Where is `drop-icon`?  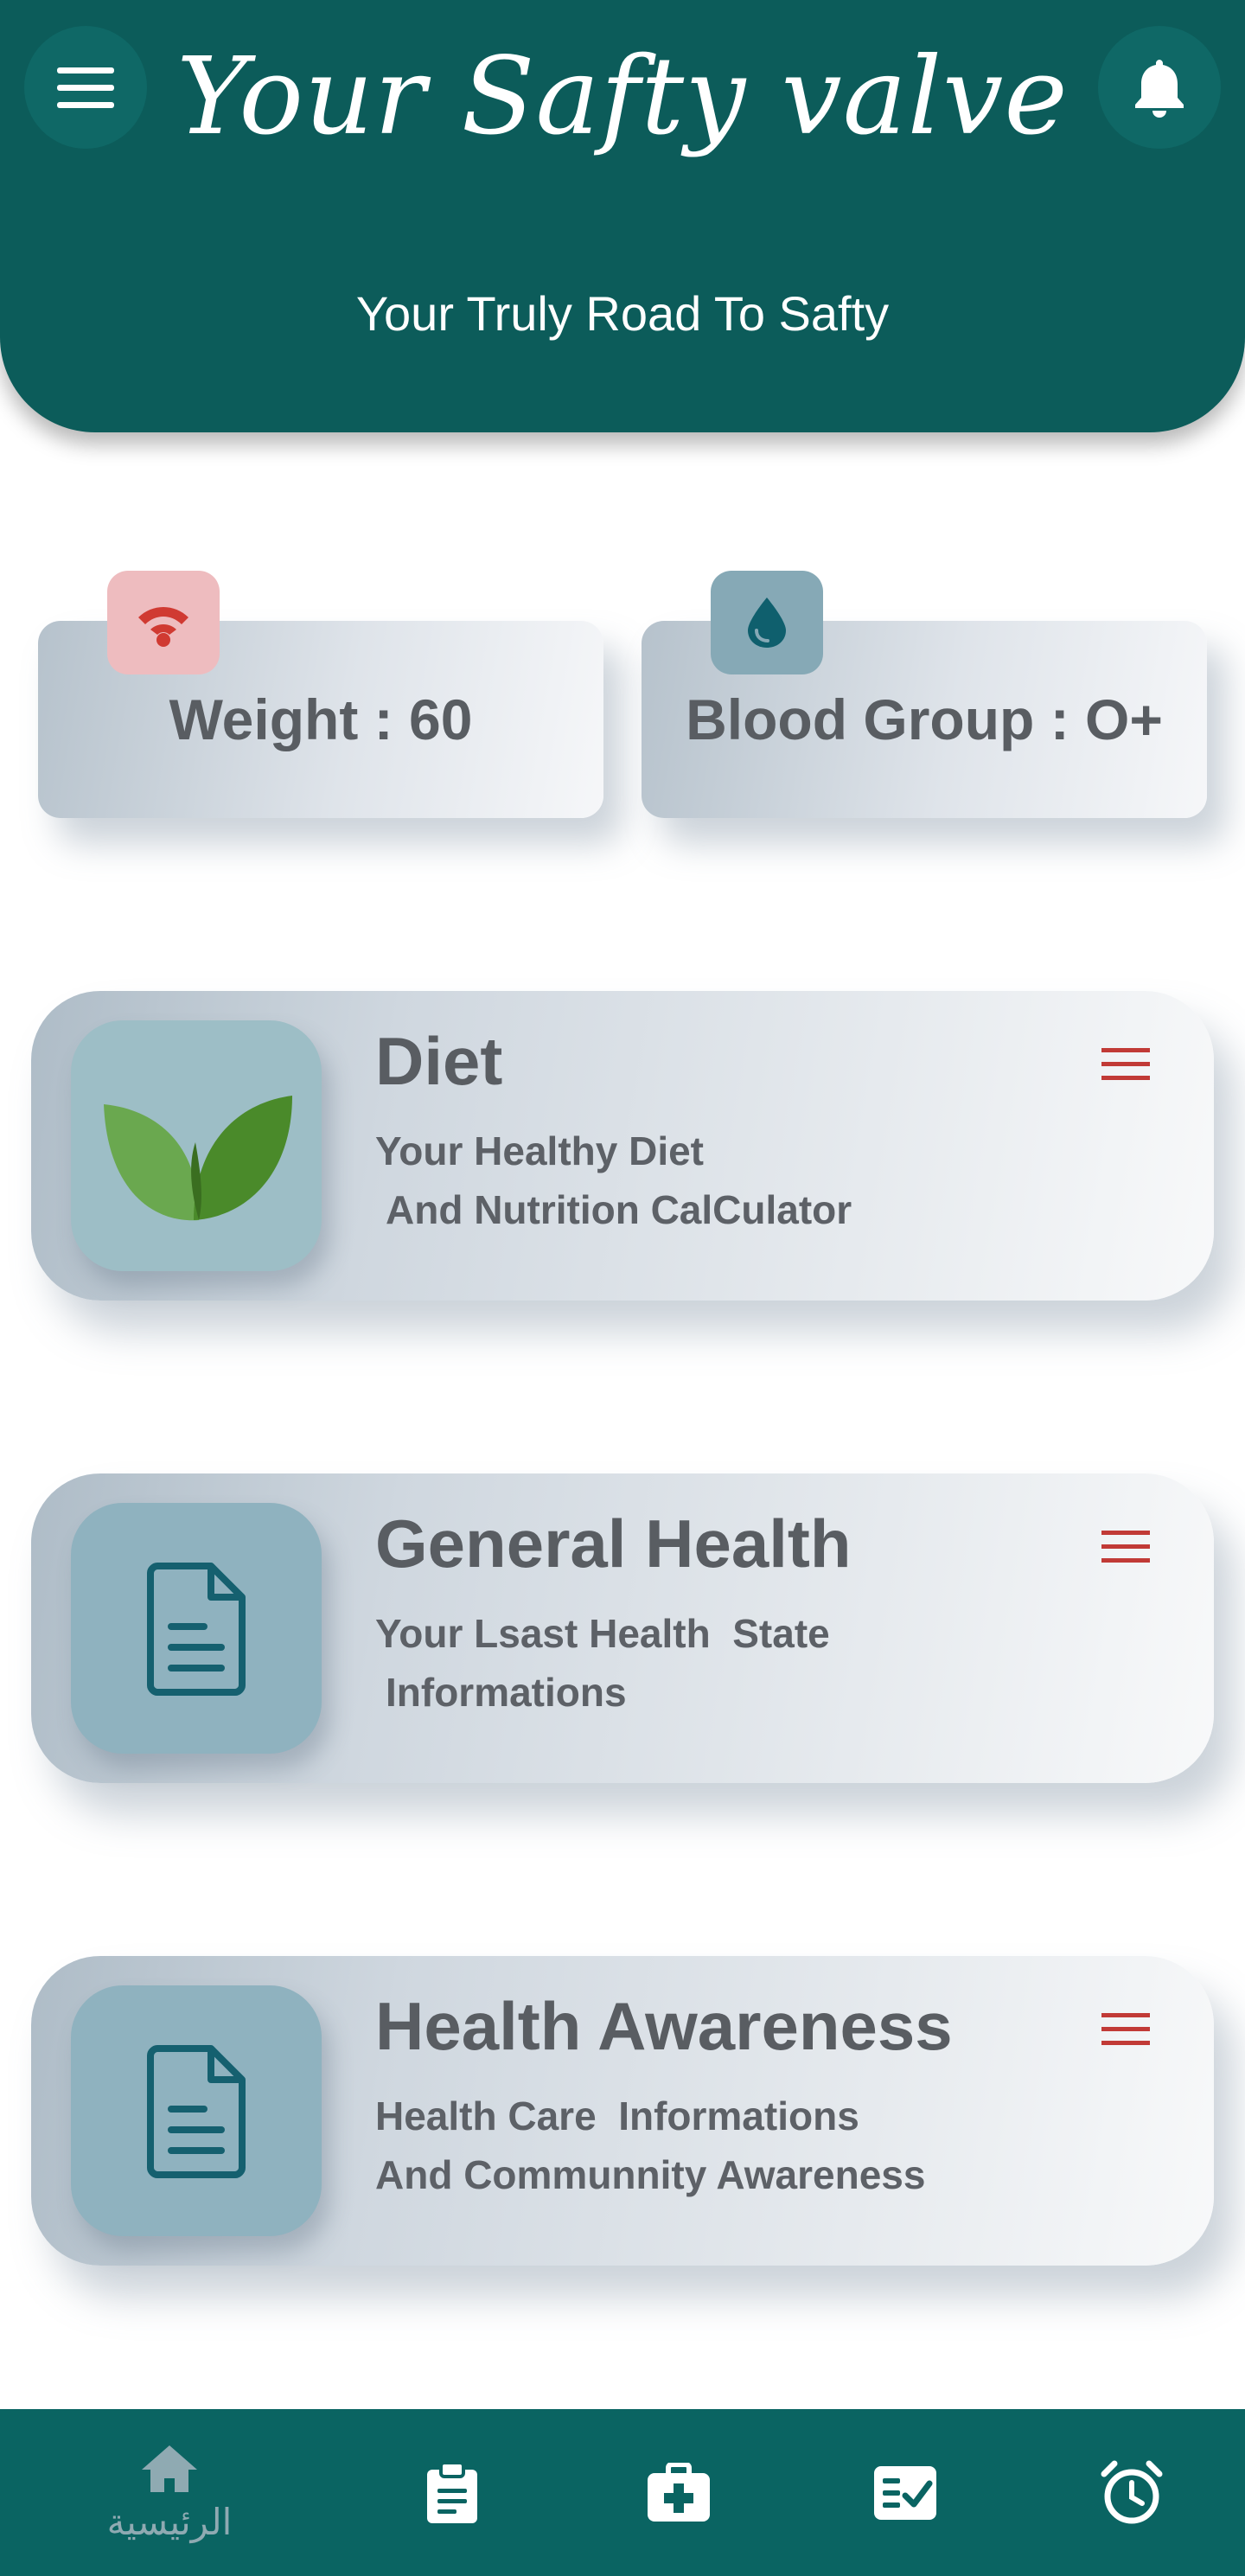 drop-icon is located at coordinates (767, 623).